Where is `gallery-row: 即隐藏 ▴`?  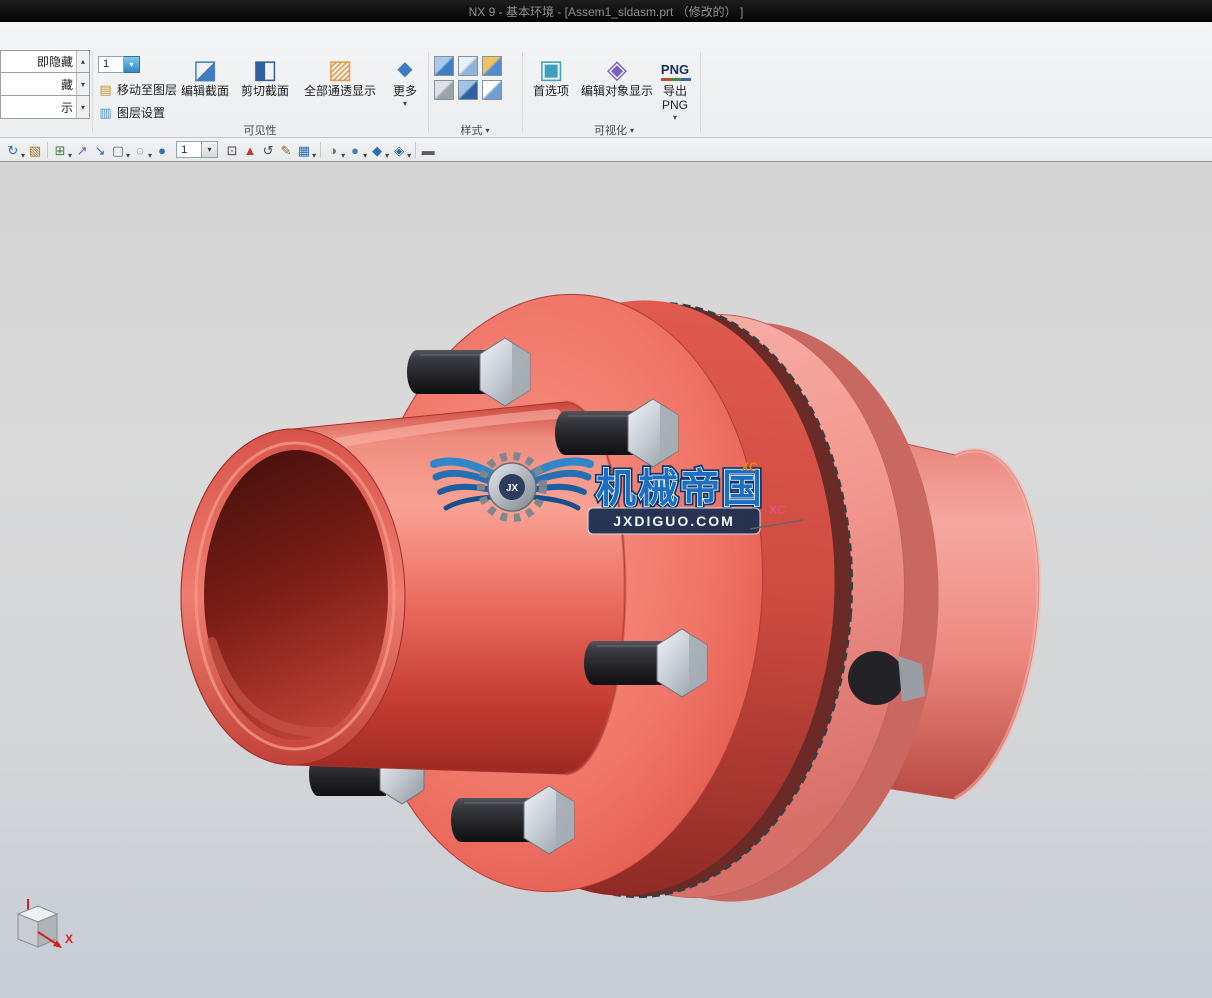
gallery-row: 即隐藏 ▴ is located at coordinates (45, 61).